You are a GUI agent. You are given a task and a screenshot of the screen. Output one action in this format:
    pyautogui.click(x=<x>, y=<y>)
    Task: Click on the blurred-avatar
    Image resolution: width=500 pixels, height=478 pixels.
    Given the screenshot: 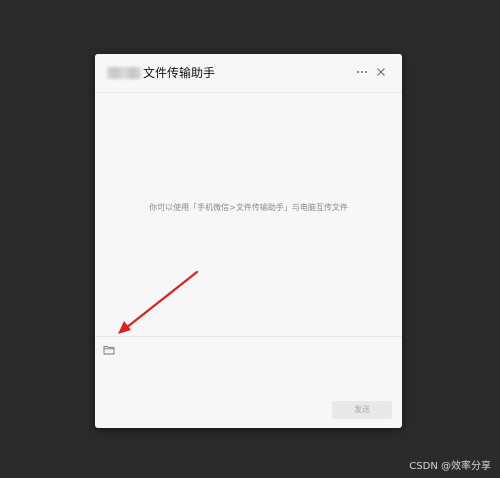 What is the action you would take?
    pyautogui.click(x=124, y=73)
    